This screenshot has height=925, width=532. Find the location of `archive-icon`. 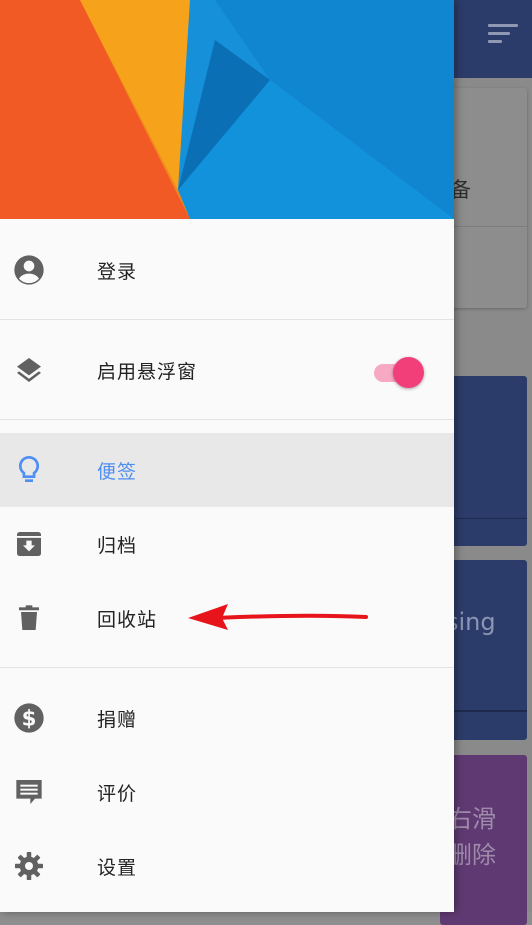

archive-icon is located at coordinates (29, 544).